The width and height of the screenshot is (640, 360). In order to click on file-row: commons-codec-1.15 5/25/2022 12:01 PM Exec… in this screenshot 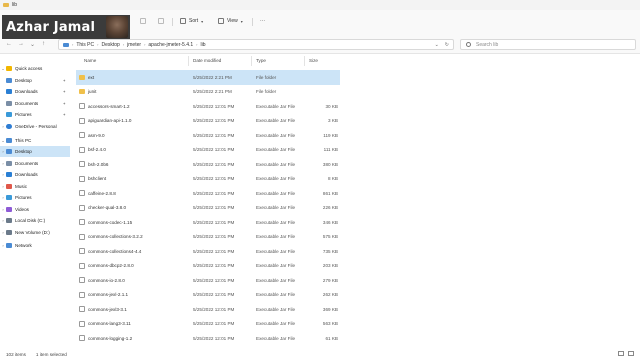, I will do `click(208, 222)`.